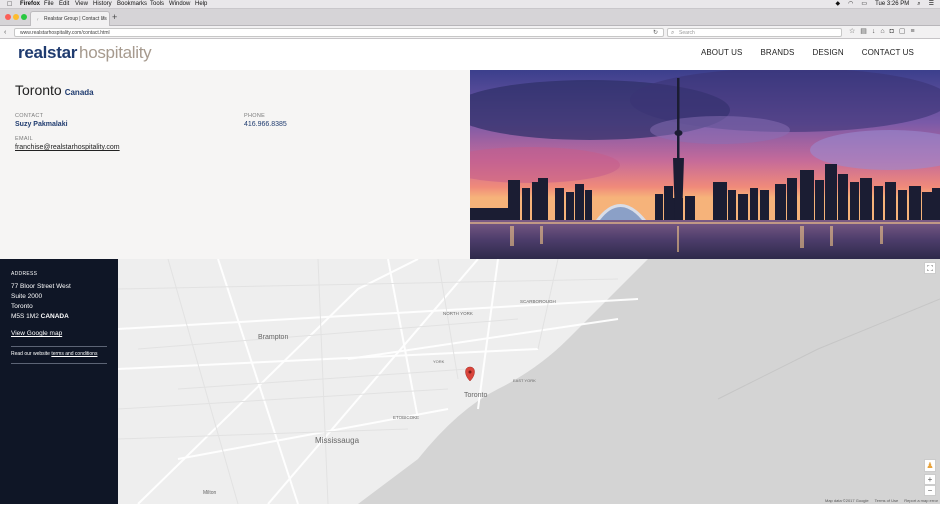 The image size is (940, 529). What do you see at coordinates (470, 516) in the screenshot?
I see `page-bottom` at bounding box center [470, 516].